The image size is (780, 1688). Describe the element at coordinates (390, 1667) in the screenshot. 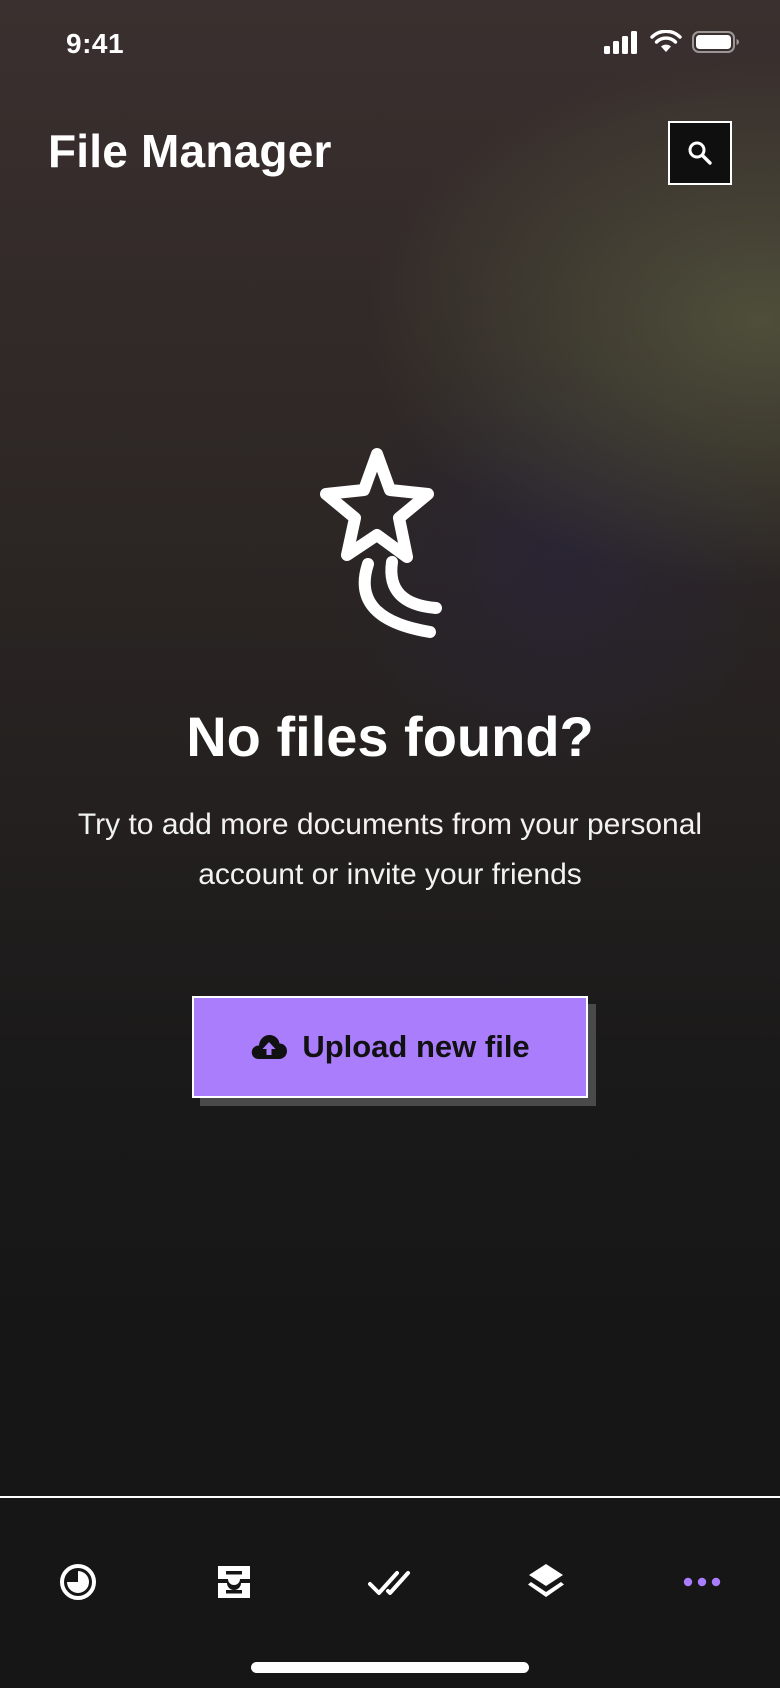

I see `home-indicator` at that location.